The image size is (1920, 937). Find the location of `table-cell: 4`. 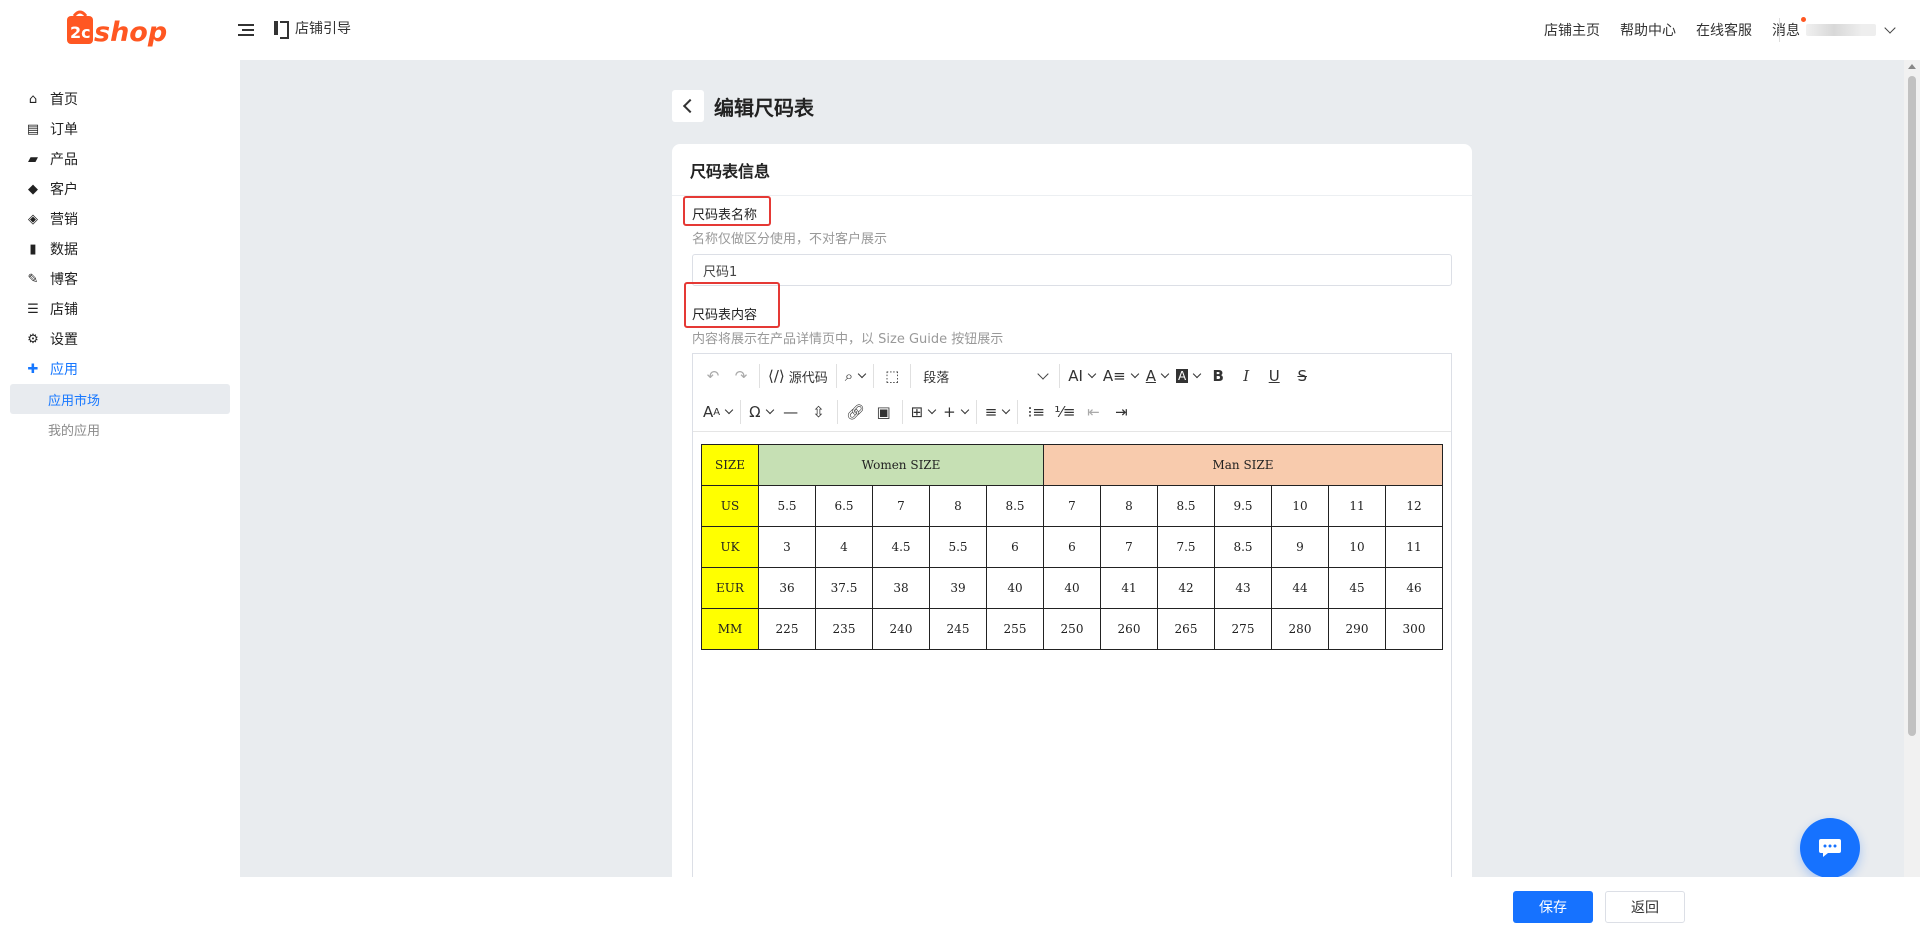

table-cell: 4 is located at coordinates (844, 547).